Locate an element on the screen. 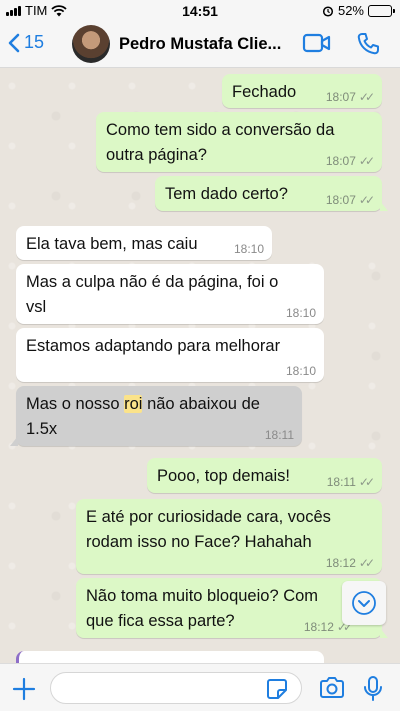  message-text-line: vsl is located at coordinates (36, 307).